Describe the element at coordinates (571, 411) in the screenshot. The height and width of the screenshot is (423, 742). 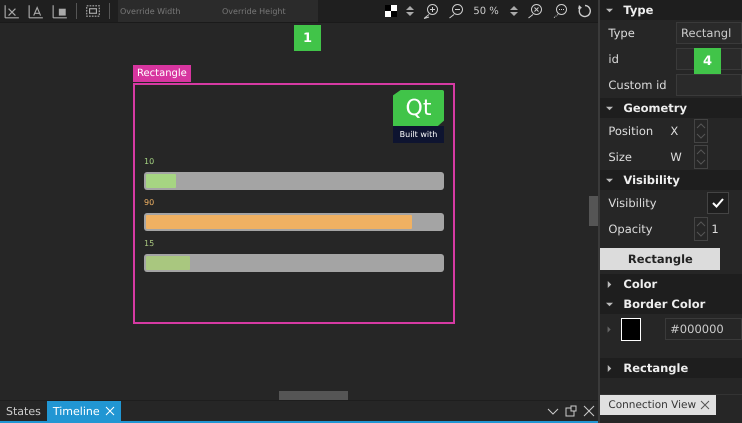
I see `undock-icon` at that location.